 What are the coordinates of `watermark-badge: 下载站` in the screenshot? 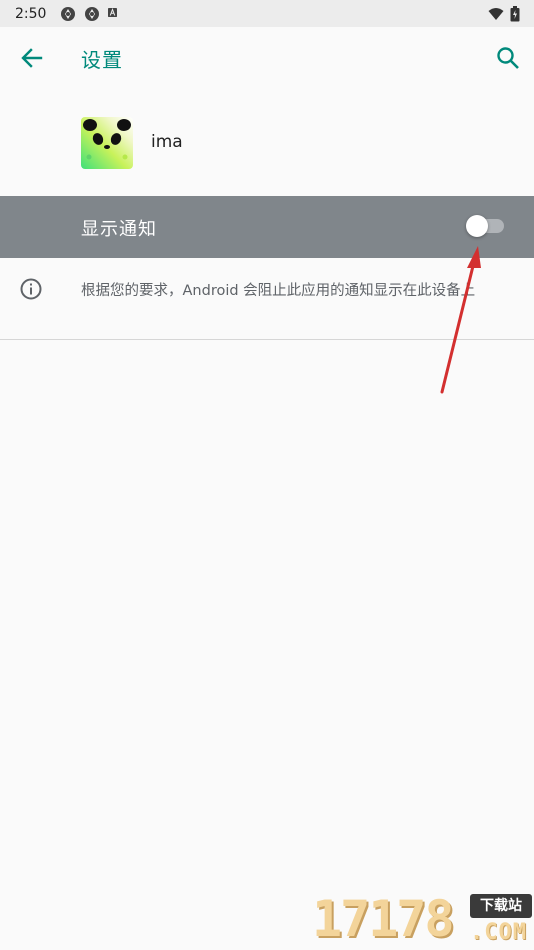 It's located at (501, 906).